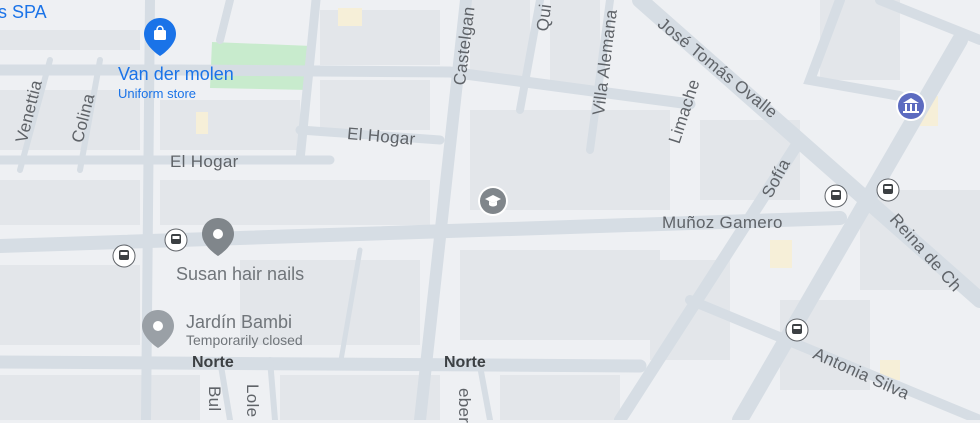 This screenshot has width=980, height=423. What do you see at coordinates (722, 222) in the screenshot?
I see `street-munoz-gamero: Muñoz Gamero` at bounding box center [722, 222].